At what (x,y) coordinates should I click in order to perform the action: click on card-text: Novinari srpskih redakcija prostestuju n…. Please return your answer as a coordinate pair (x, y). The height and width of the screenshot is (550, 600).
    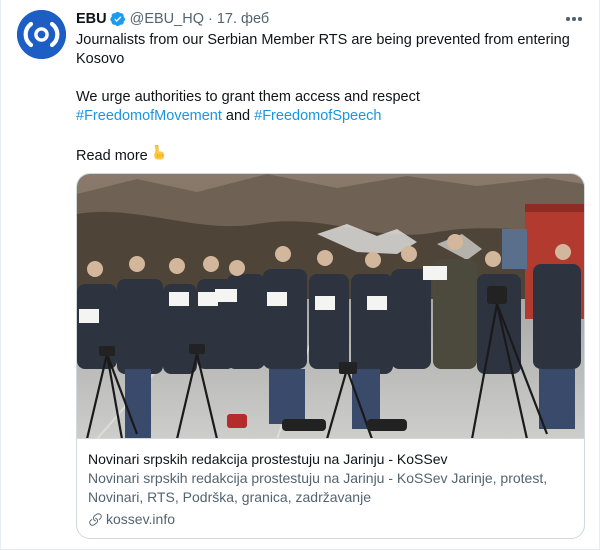
    Looking at the image, I should click on (332, 489).